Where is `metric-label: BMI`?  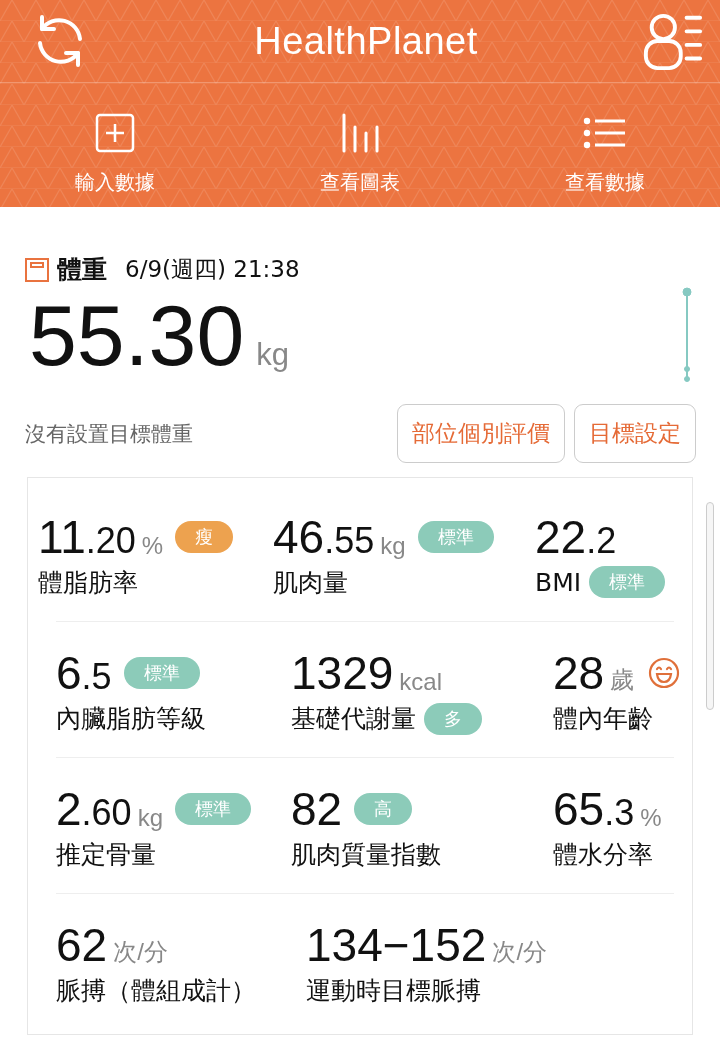
metric-label: BMI is located at coordinates (558, 582).